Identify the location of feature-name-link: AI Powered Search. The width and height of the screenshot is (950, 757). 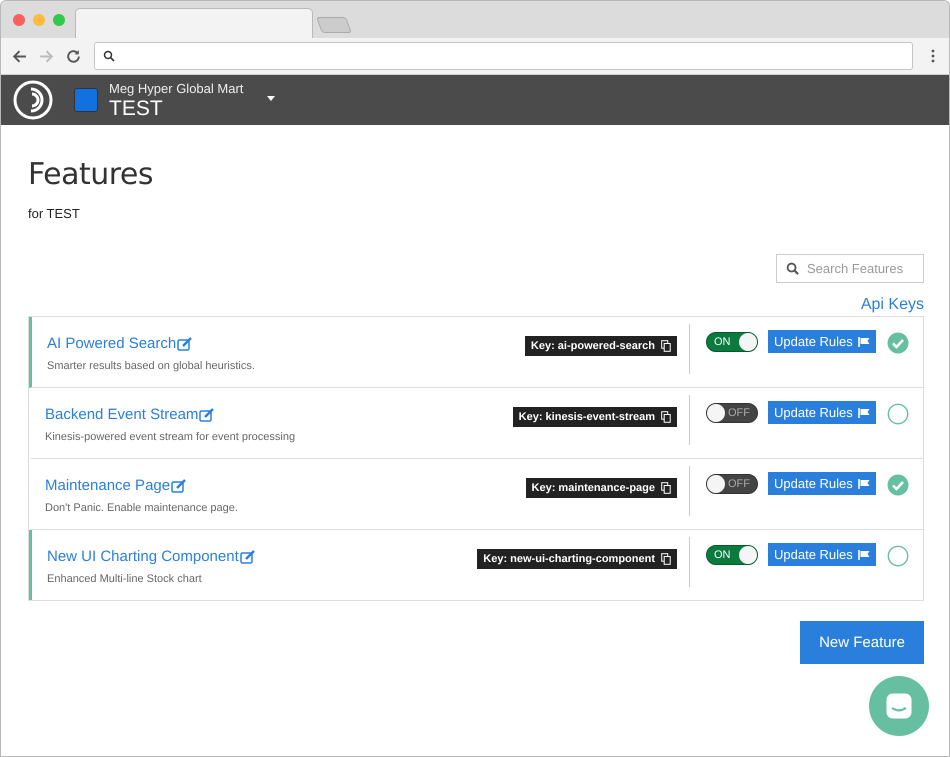
(111, 343).